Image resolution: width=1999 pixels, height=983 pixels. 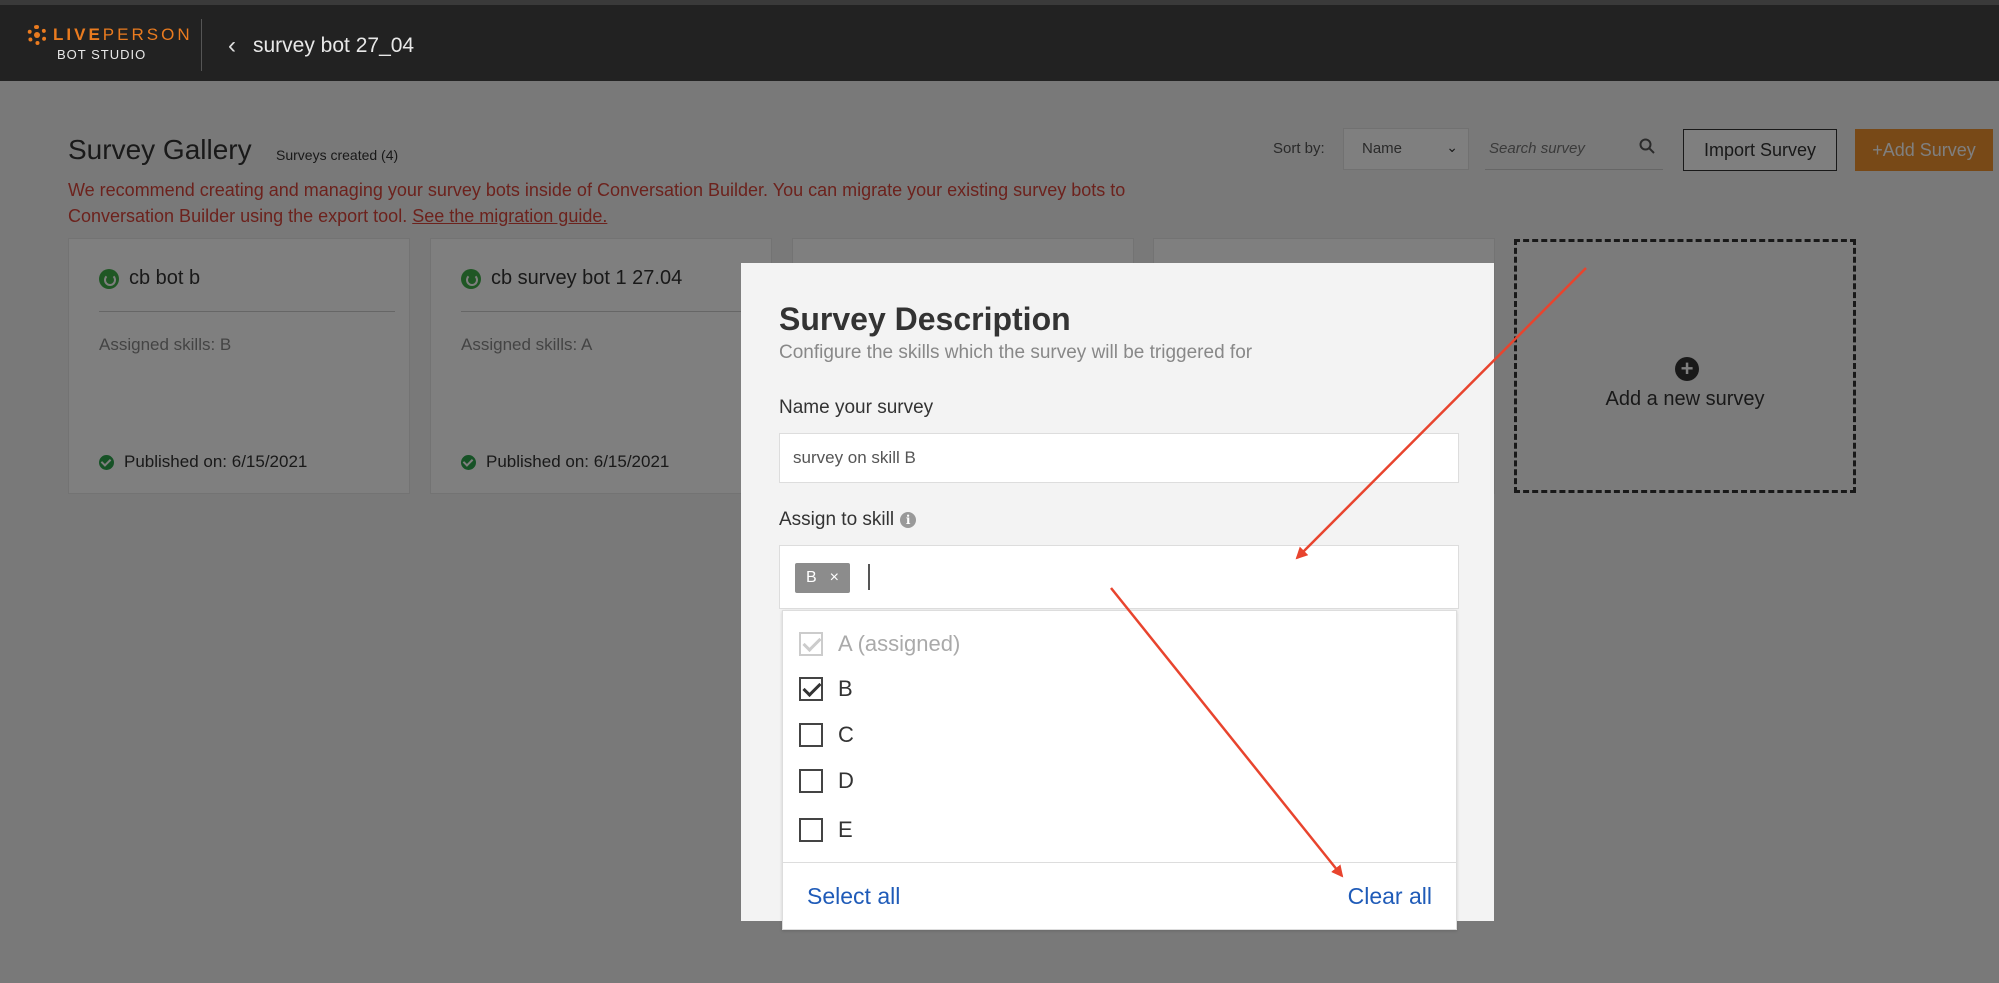 I want to click on back-chevron-icon: ‹, so click(x=232, y=46).